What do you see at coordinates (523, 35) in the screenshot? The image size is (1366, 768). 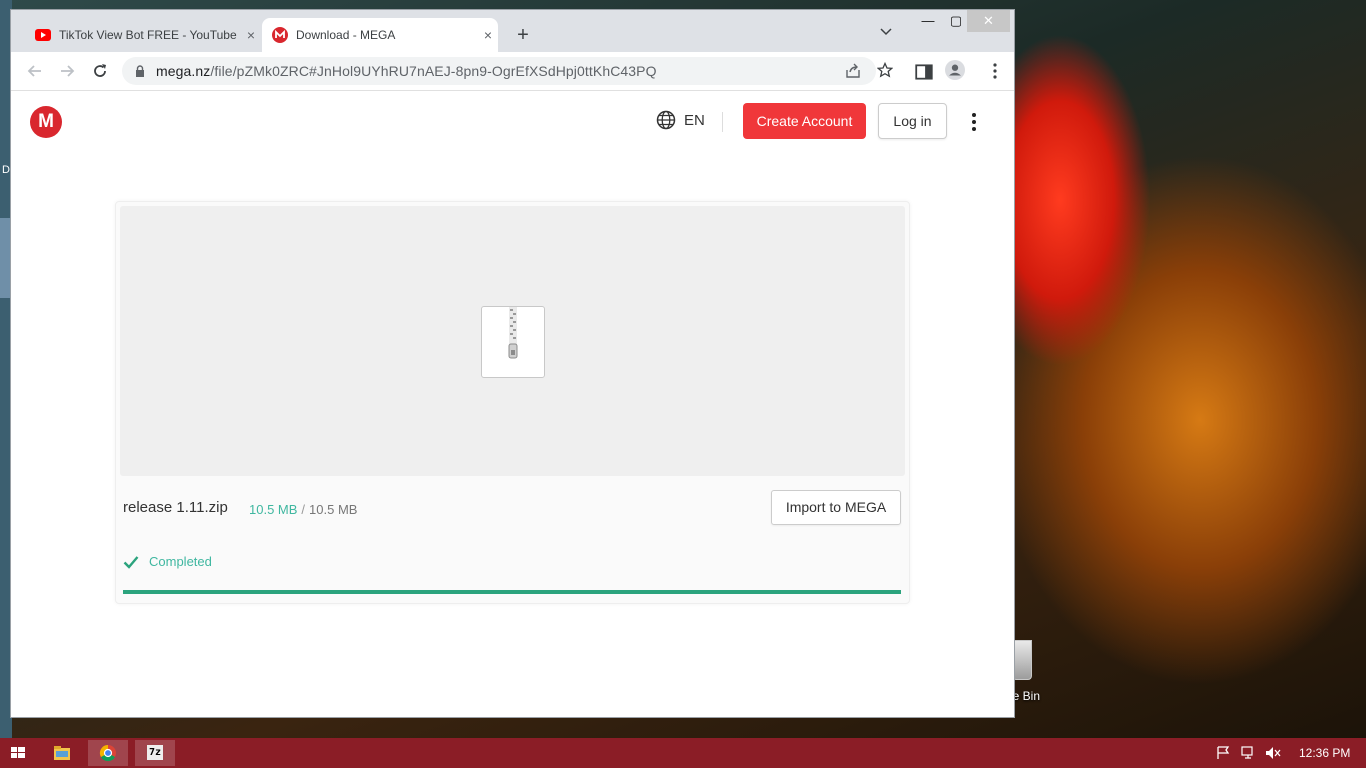 I see `new-tab-button: +` at bounding box center [523, 35].